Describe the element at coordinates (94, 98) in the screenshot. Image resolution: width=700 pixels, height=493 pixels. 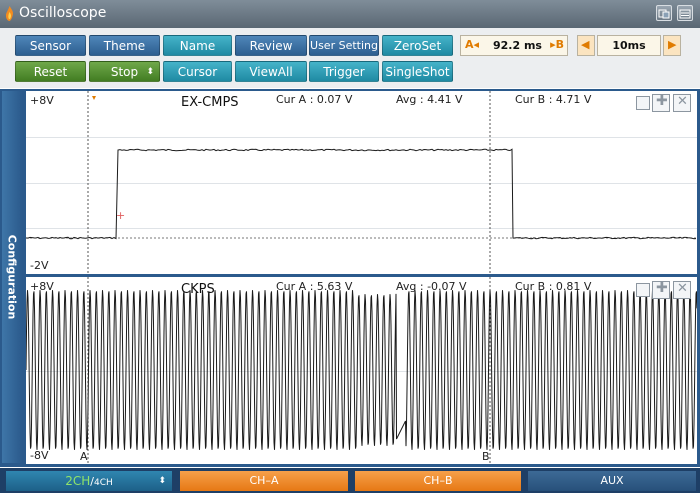
I see `trigger-icon` at that location.